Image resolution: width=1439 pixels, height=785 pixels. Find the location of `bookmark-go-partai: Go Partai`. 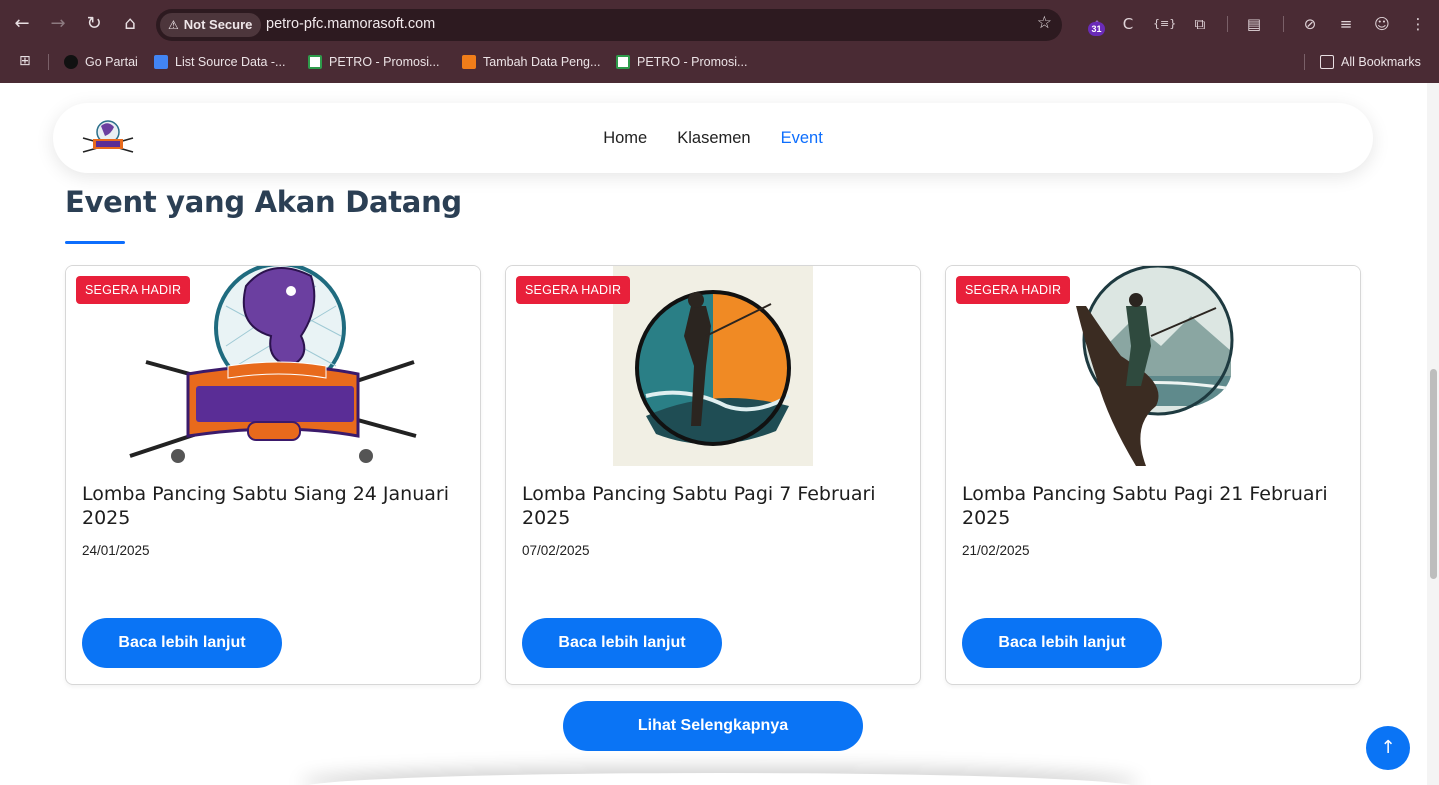

bookmark-go-partai: Go Partai is located at coordinates (101, 62).